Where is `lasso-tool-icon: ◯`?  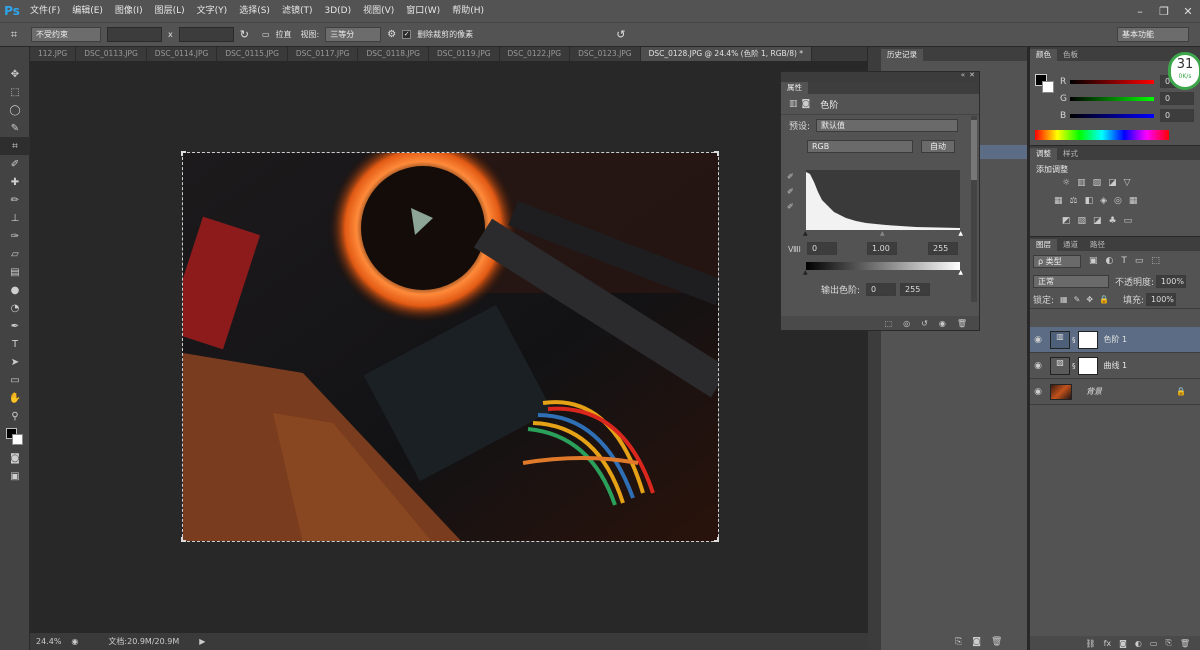
lasso-tool-icon: ◯ is located at coordinates (15, 110).